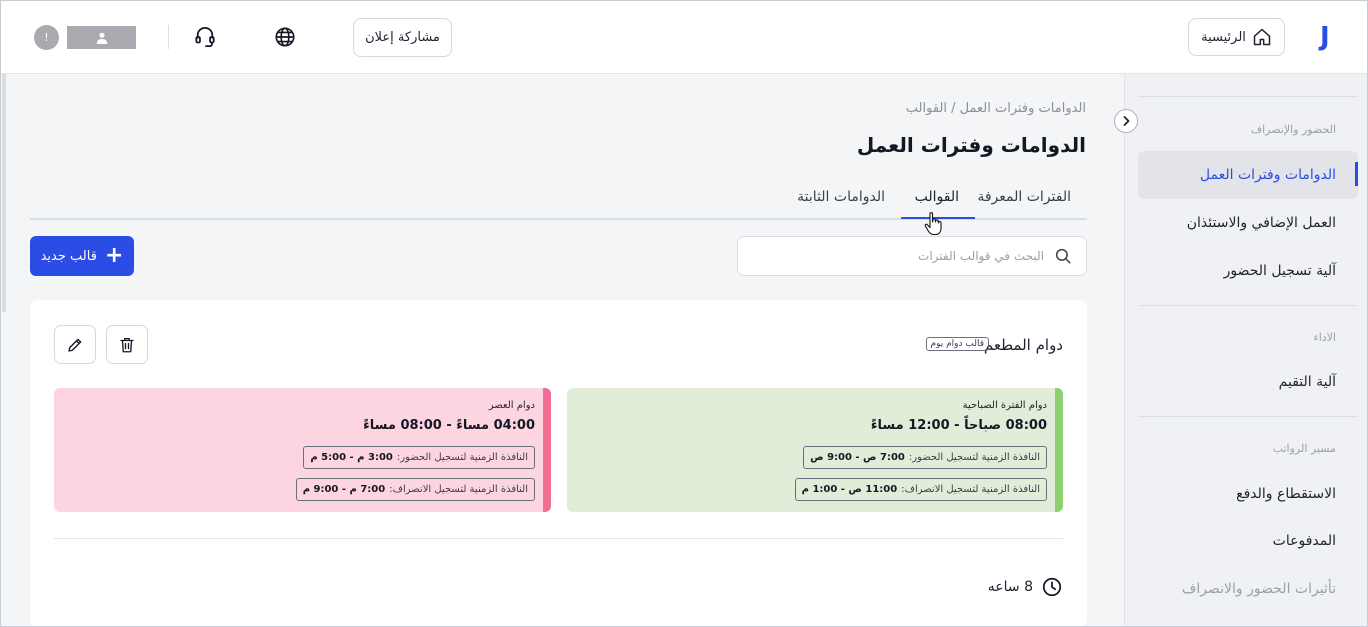 This screenshot has height=627, width=1368. Describe the element at coordinates (1024, 197) in the screenshot. I see `tab-defined-periods: الفترات المعرفة` at that location.